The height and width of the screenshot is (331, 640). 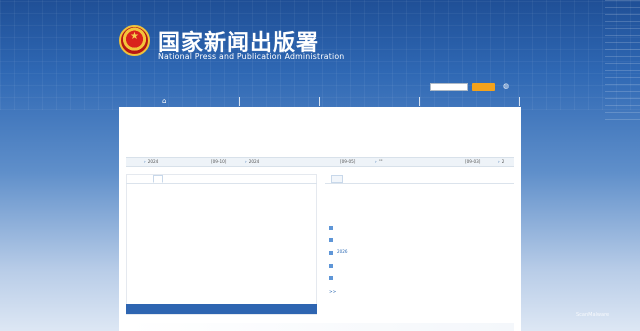 What do you see at coordinates (320, 126) in the screenshot?
I see `headline` at bounding box center [320, 126].